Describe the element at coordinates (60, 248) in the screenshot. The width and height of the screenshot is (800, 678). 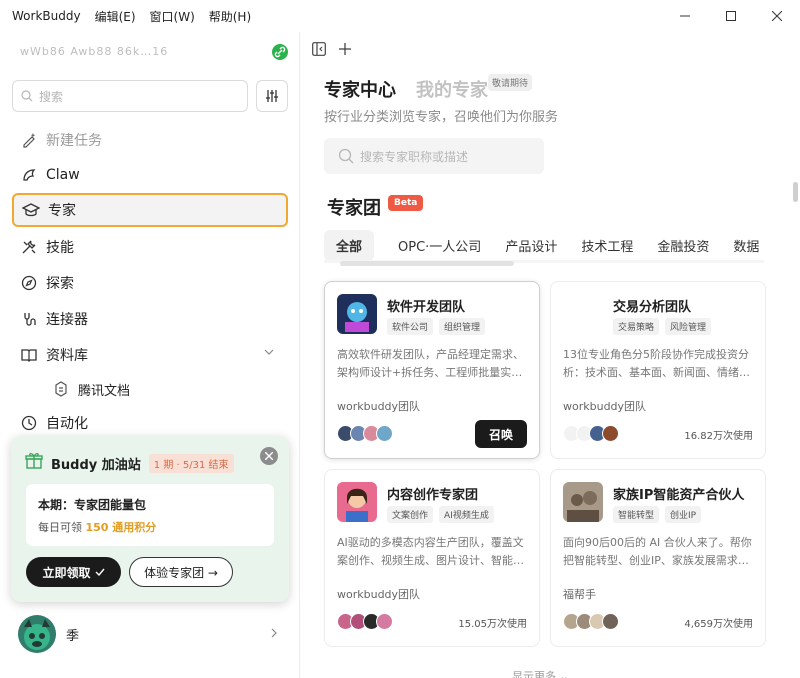
I see `sidebar-item-label: 技能` at that location.